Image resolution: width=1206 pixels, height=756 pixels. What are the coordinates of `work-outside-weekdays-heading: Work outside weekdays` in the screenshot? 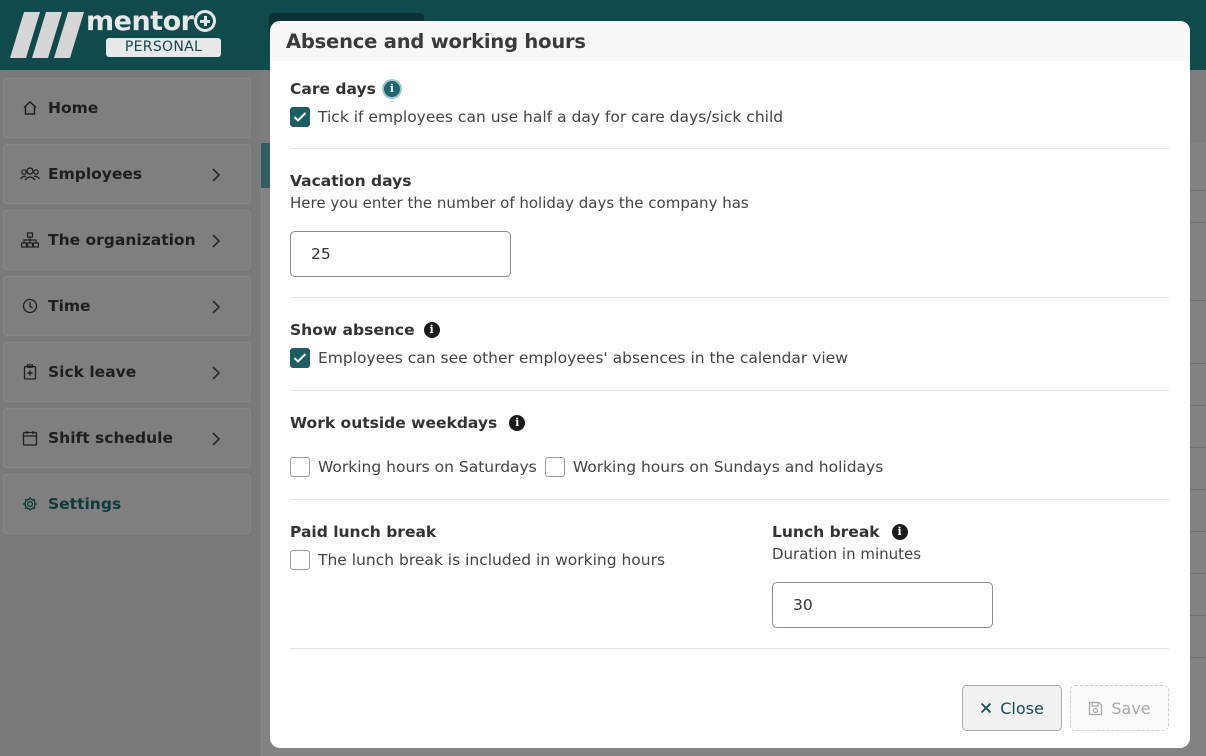 It's located at (394, 423).